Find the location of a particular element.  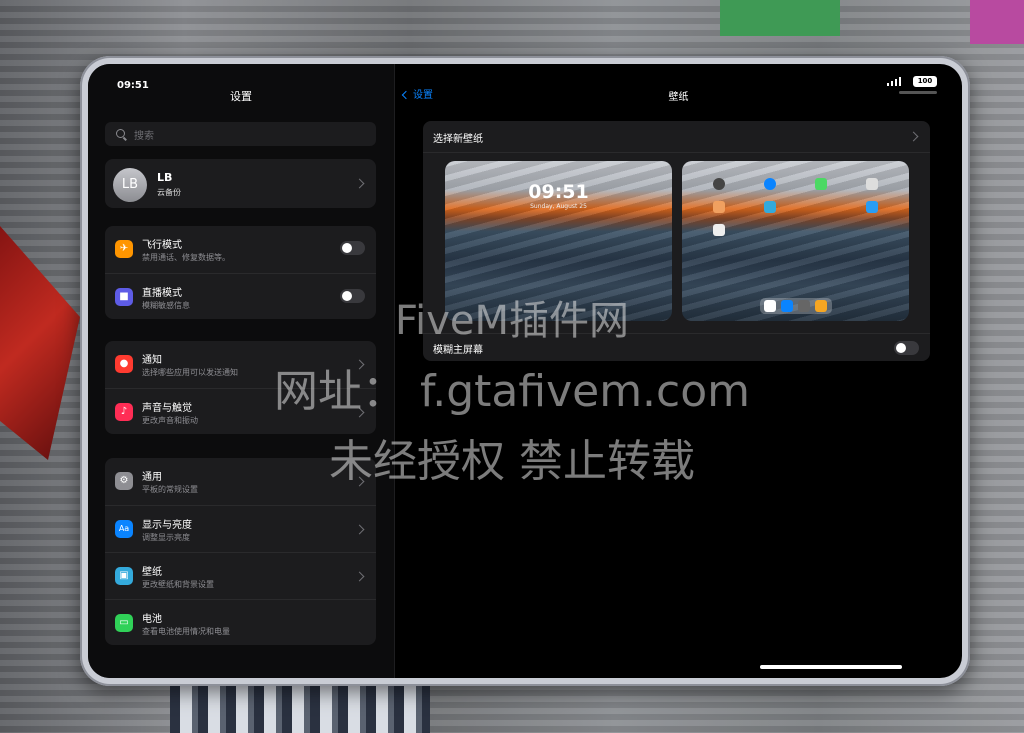

sidebar-item-wallpaper: ▣ 壁纸 更改壁纸和背景设置 is located at coordinates (240, 575).